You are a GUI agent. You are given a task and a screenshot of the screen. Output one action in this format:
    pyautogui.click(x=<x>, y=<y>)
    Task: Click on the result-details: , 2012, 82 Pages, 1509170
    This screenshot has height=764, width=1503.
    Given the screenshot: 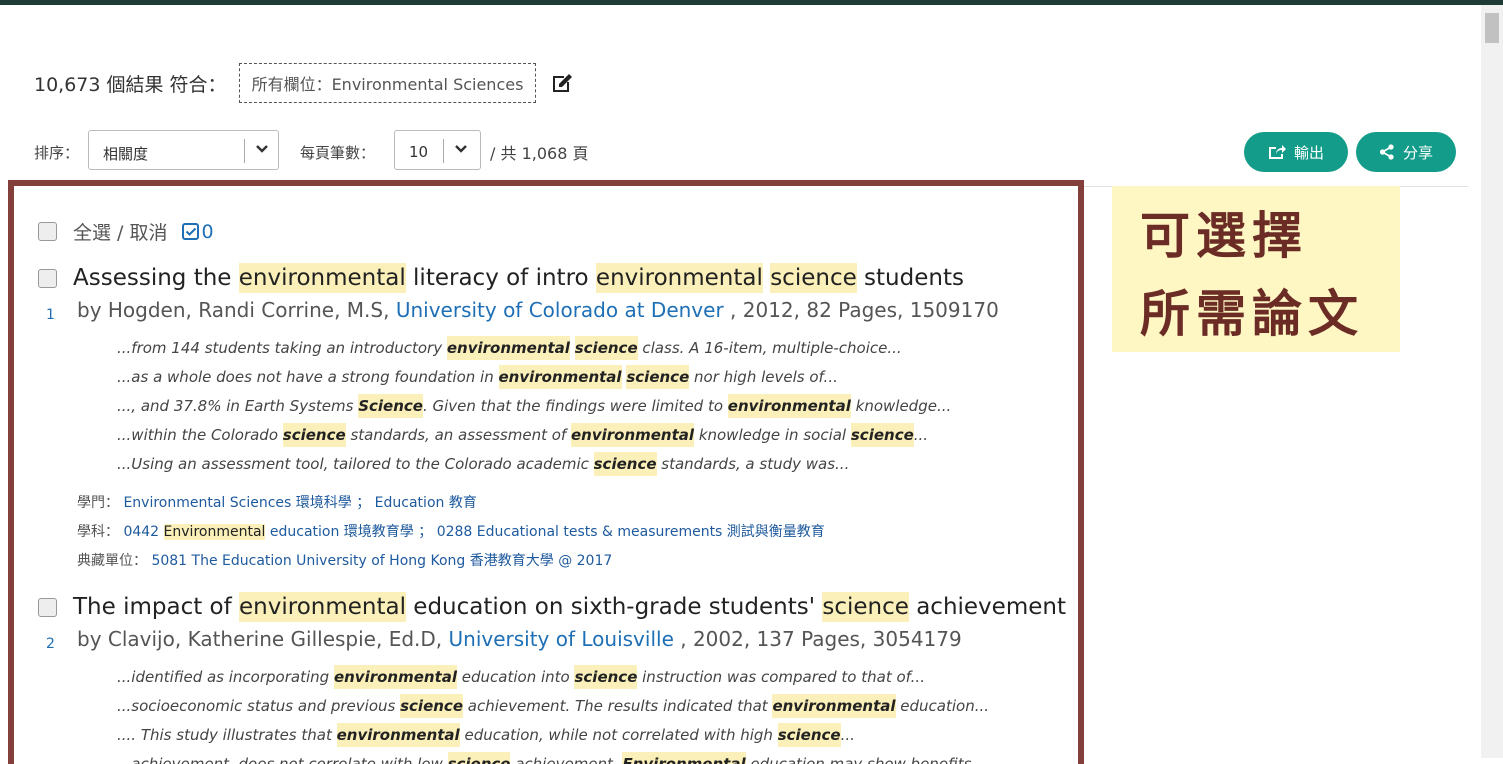 What is the action you would take?
    pyautogui.click(x=861, y=310)
    